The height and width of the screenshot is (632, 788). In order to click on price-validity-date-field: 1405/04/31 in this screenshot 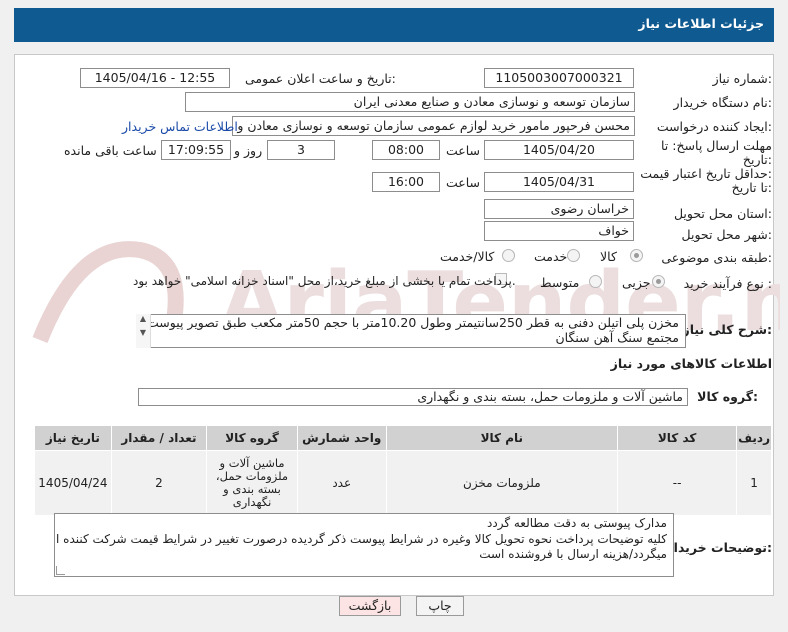, I will do `click(559, 182)`.